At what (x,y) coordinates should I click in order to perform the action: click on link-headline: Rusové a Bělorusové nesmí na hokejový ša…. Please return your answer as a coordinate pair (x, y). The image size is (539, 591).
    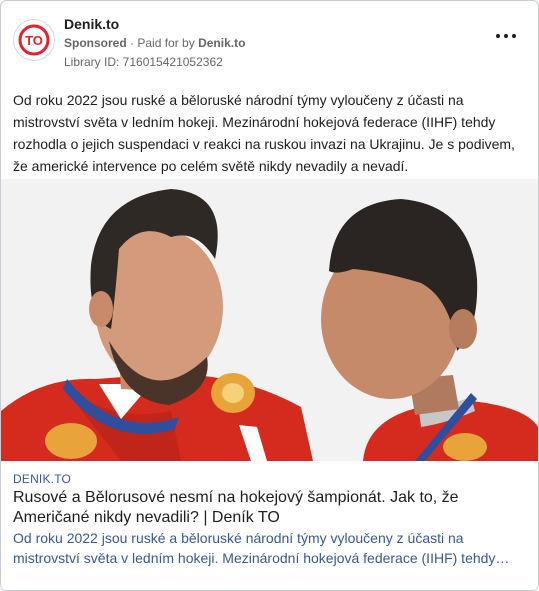
    Looking at the image, I should click on (268, 508).